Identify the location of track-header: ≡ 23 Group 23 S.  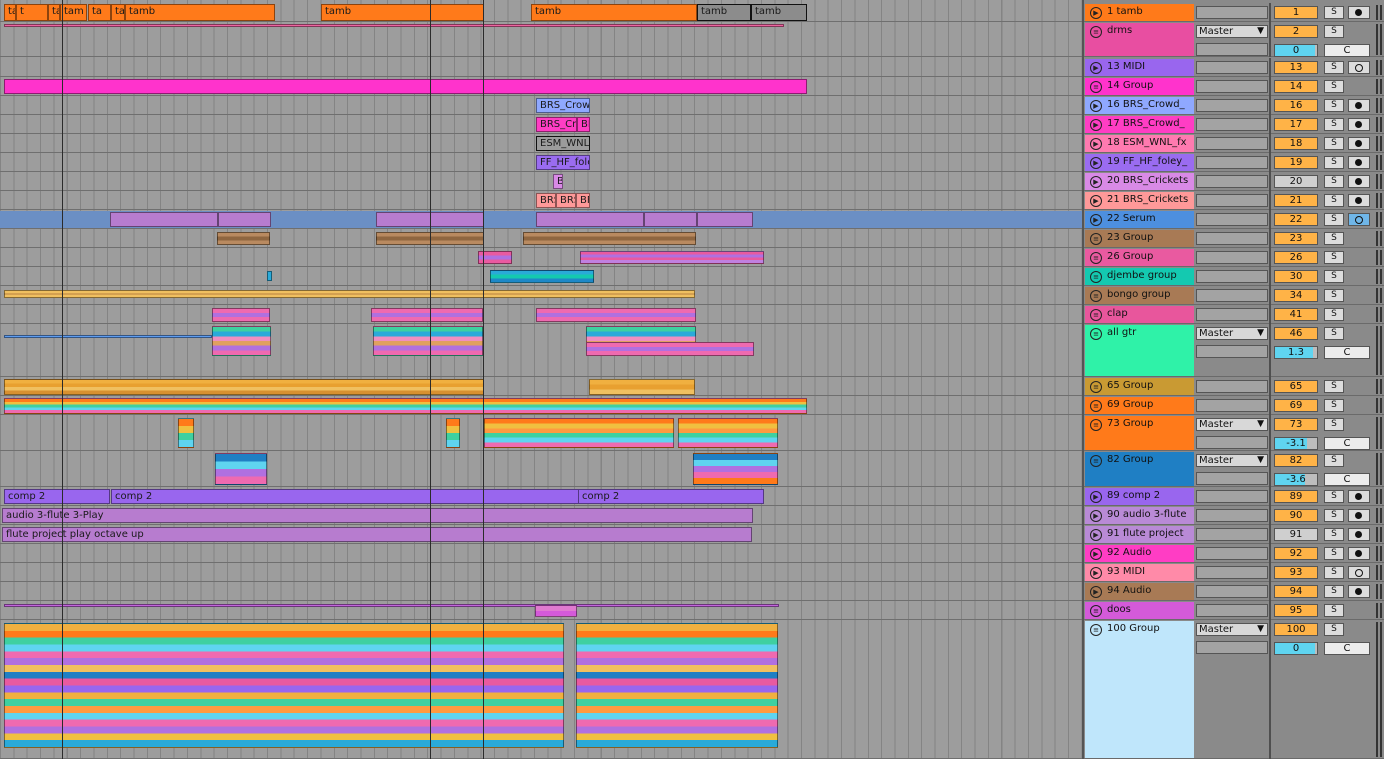
(1234, 238).